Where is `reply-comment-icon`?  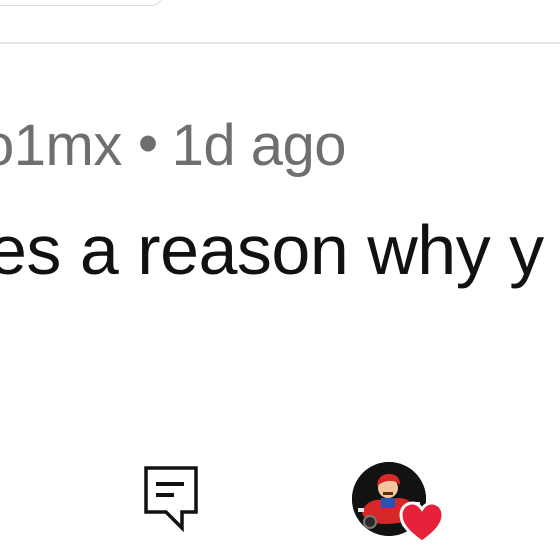 reply-comment-icon is located at coordinates (171, 499).